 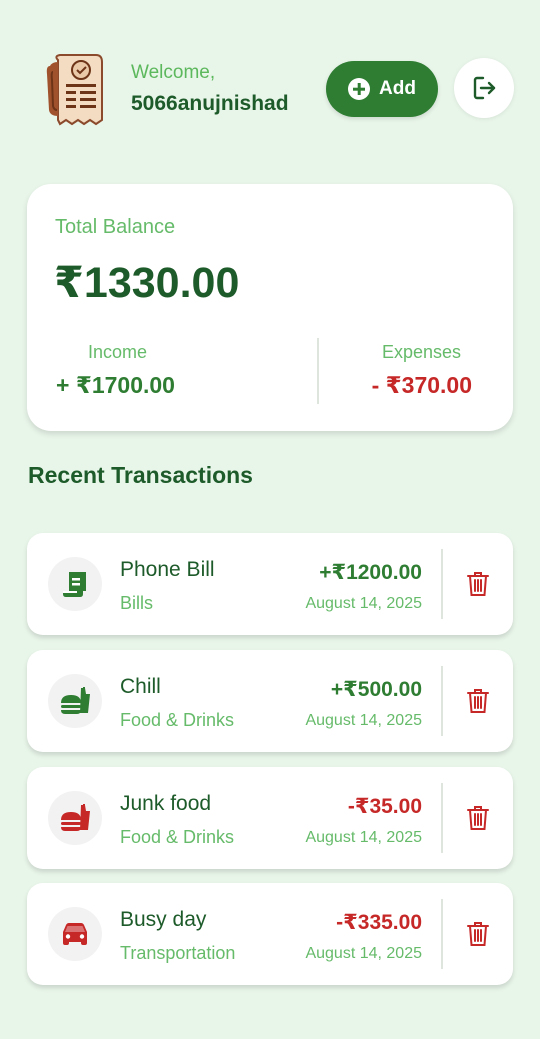 I want to click on expenses-amount: - ₹370.00, so click(x=421, y=385).